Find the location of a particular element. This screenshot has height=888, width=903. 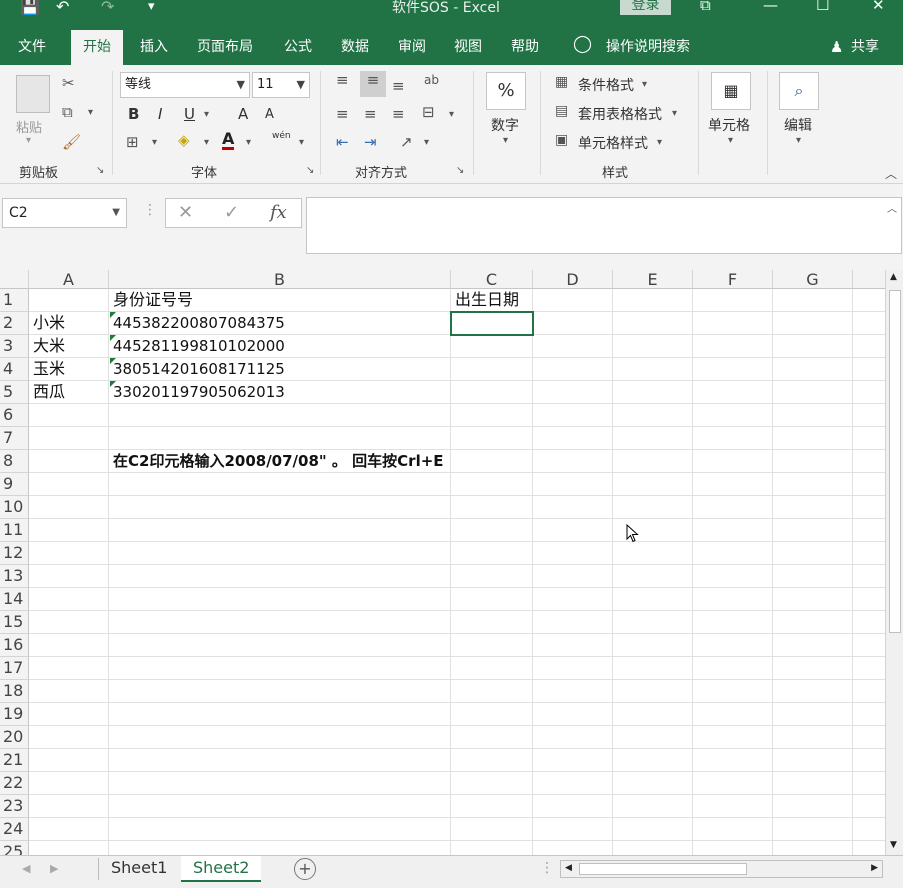

share-button: 共享 is located at coordinates (865, 51).